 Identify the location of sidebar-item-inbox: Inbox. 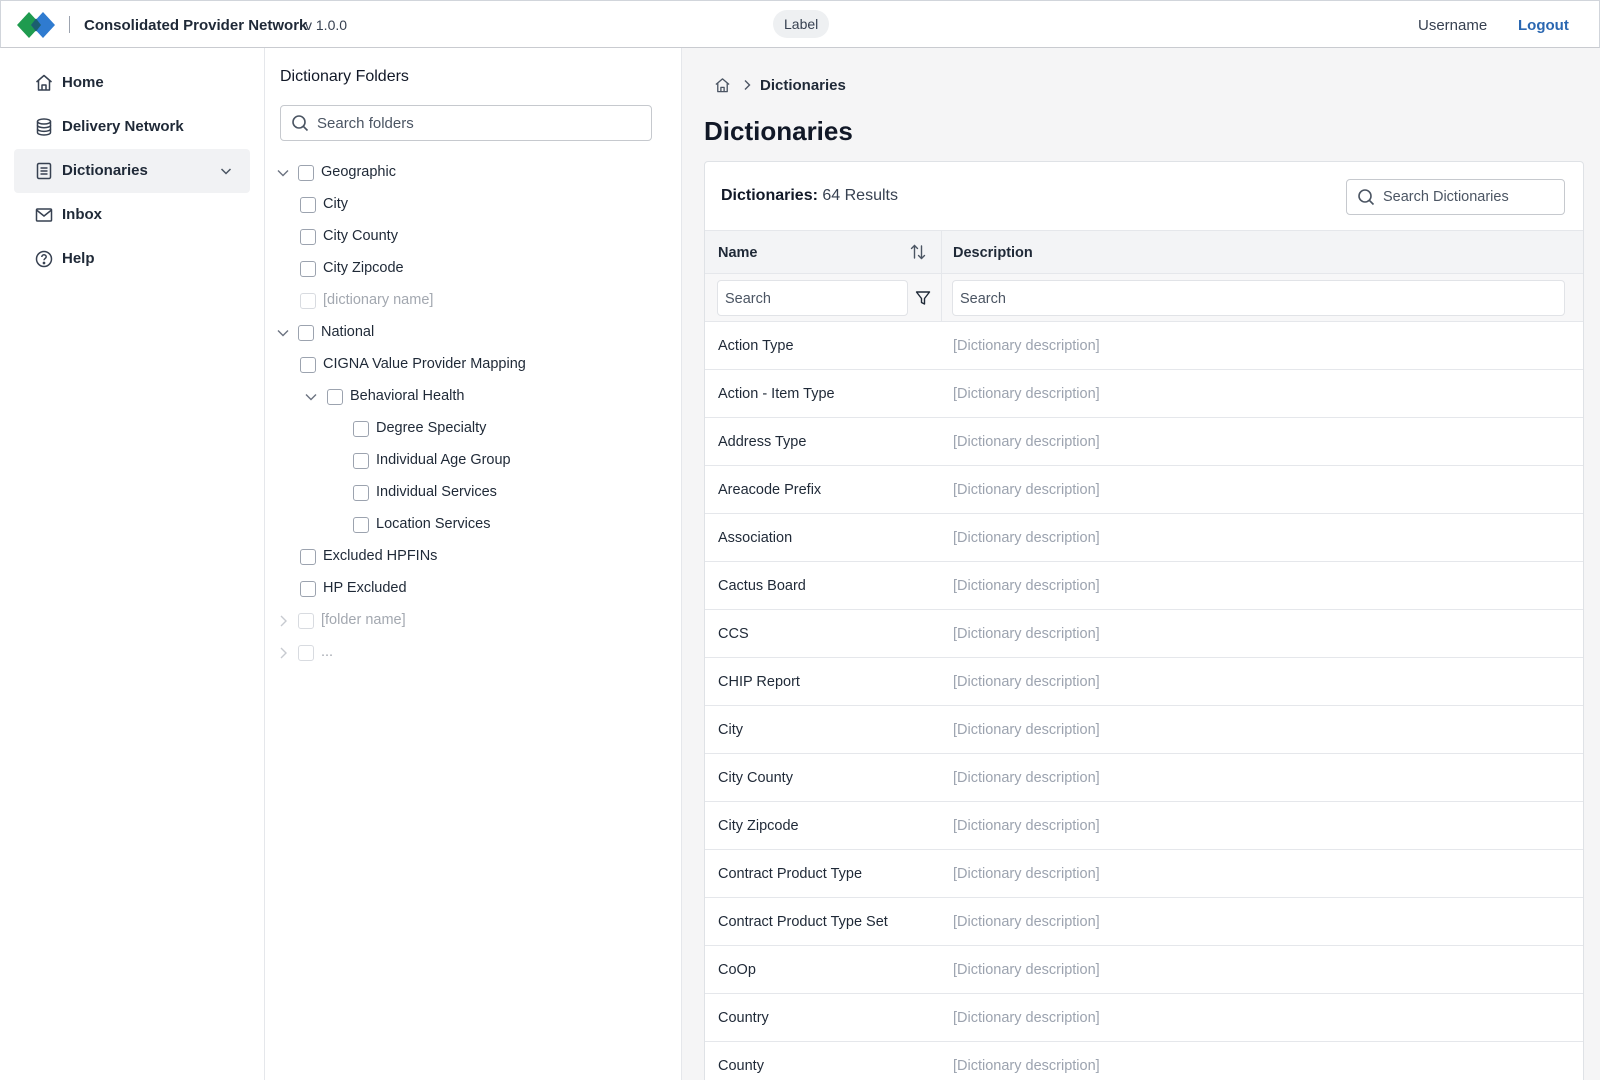
(132, 215).